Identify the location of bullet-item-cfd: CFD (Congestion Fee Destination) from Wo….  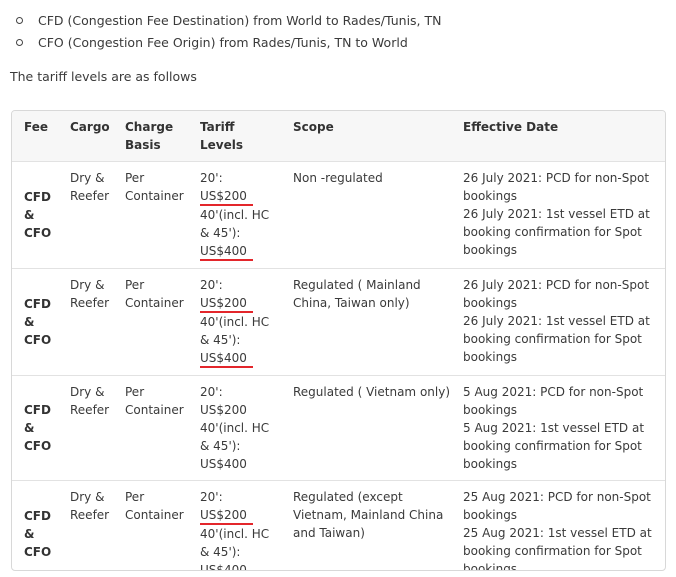
(229, 21).